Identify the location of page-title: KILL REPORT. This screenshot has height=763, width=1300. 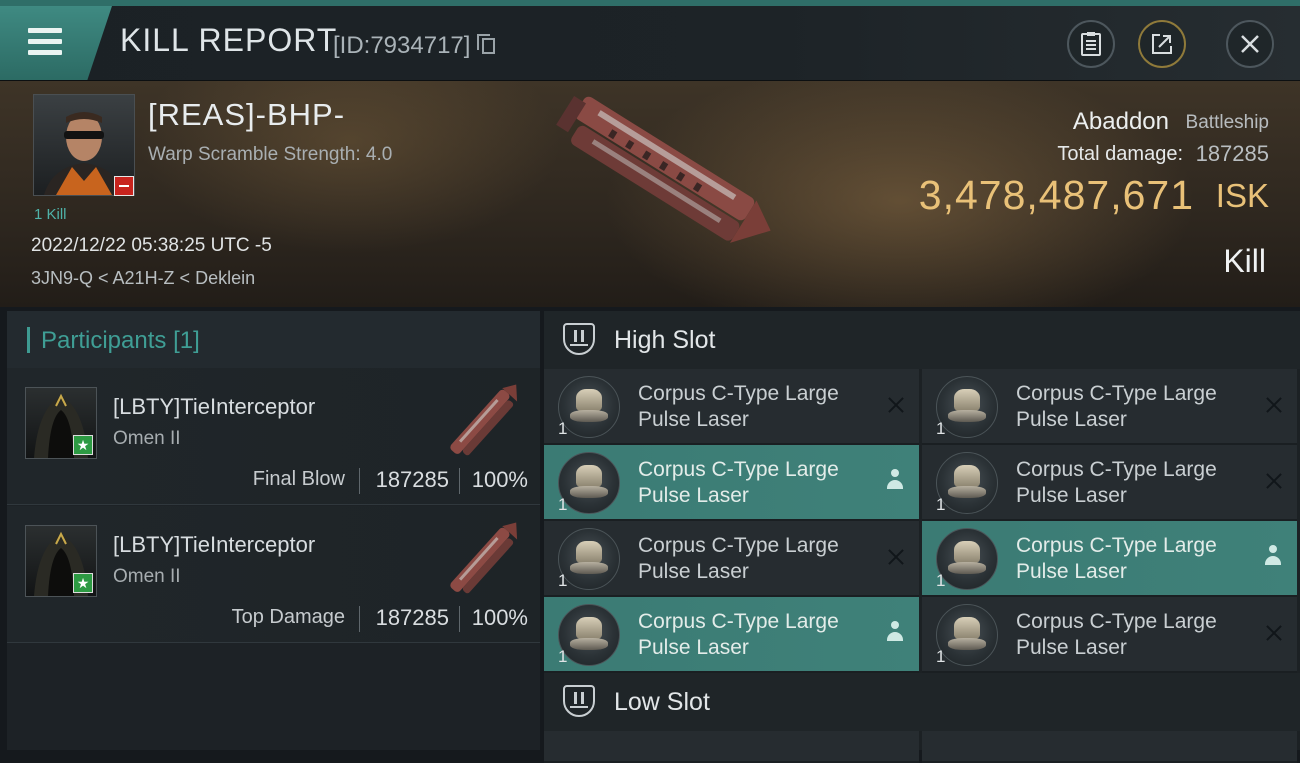
(229, 40).